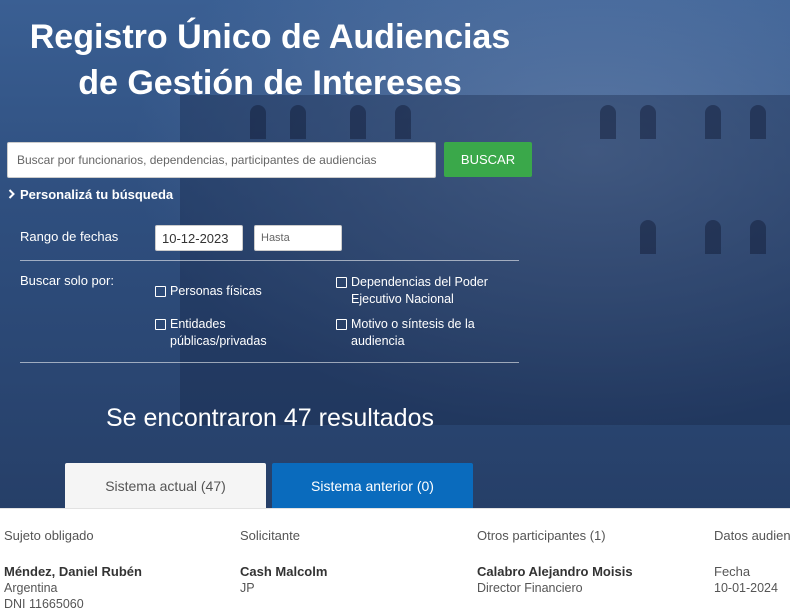 The image size is (790, 611). What do you see at coordinates (341, 282) in the screenshot?
I see `checkbox-dependencias` at bounding box center [341, 282].